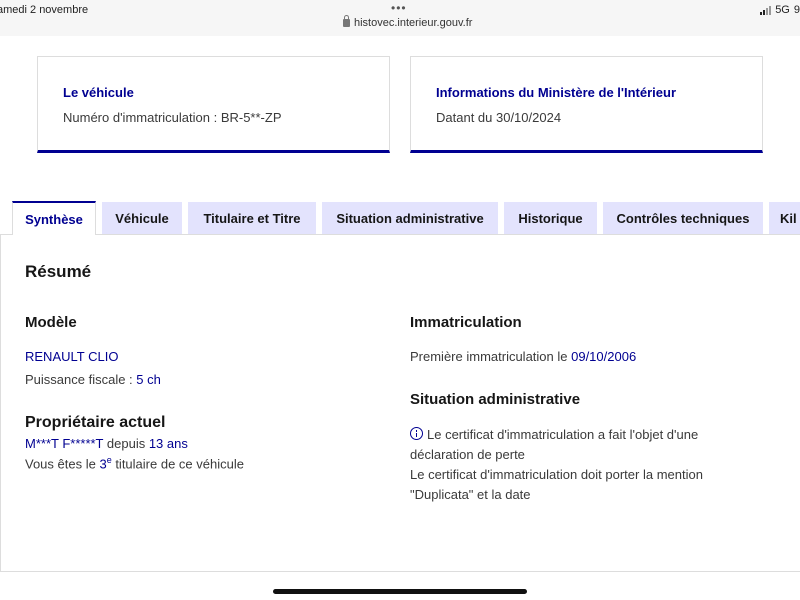  What do you see at coordinates (54, 218) in the screenshot?
I see `tab-synthese: Synthèse` at bounding box center [54, 218].